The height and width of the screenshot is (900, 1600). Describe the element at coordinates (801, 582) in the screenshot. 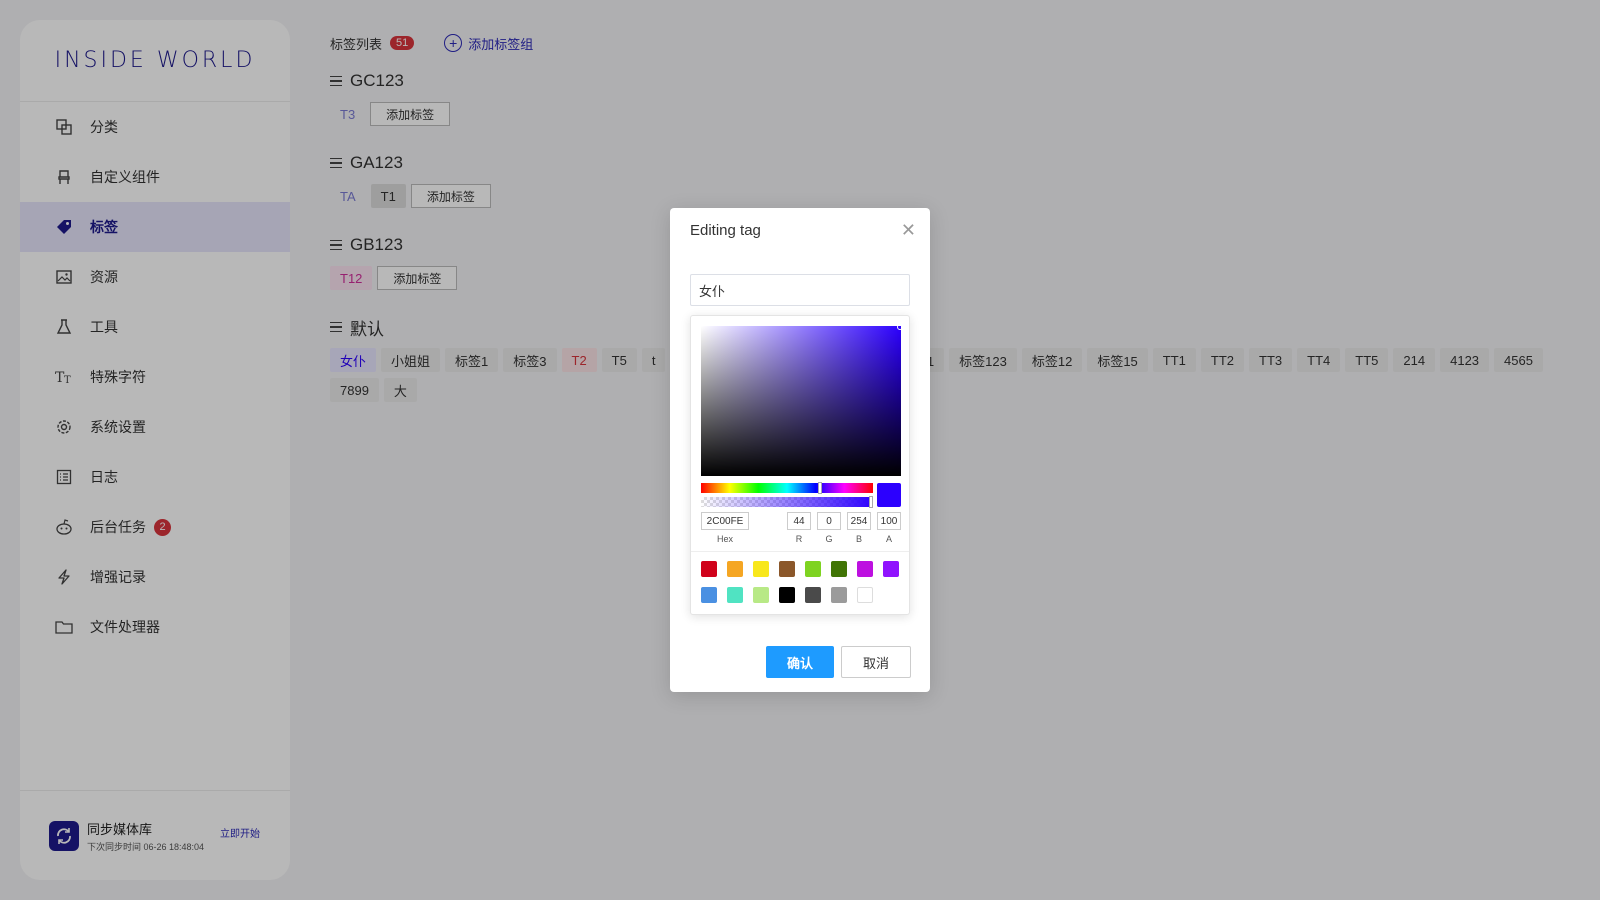

I see `preset-colors` at that location.